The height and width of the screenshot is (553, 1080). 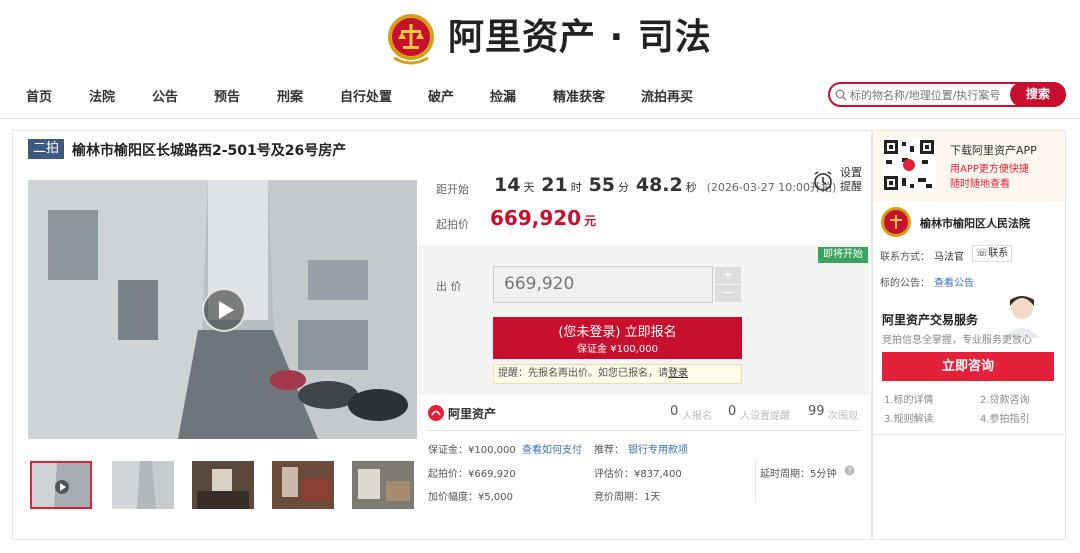 What do you see at coordinates (503, 95) in the screenshot?
I see `nav-bargain: 捡漏` at bounding box center [503, 95].